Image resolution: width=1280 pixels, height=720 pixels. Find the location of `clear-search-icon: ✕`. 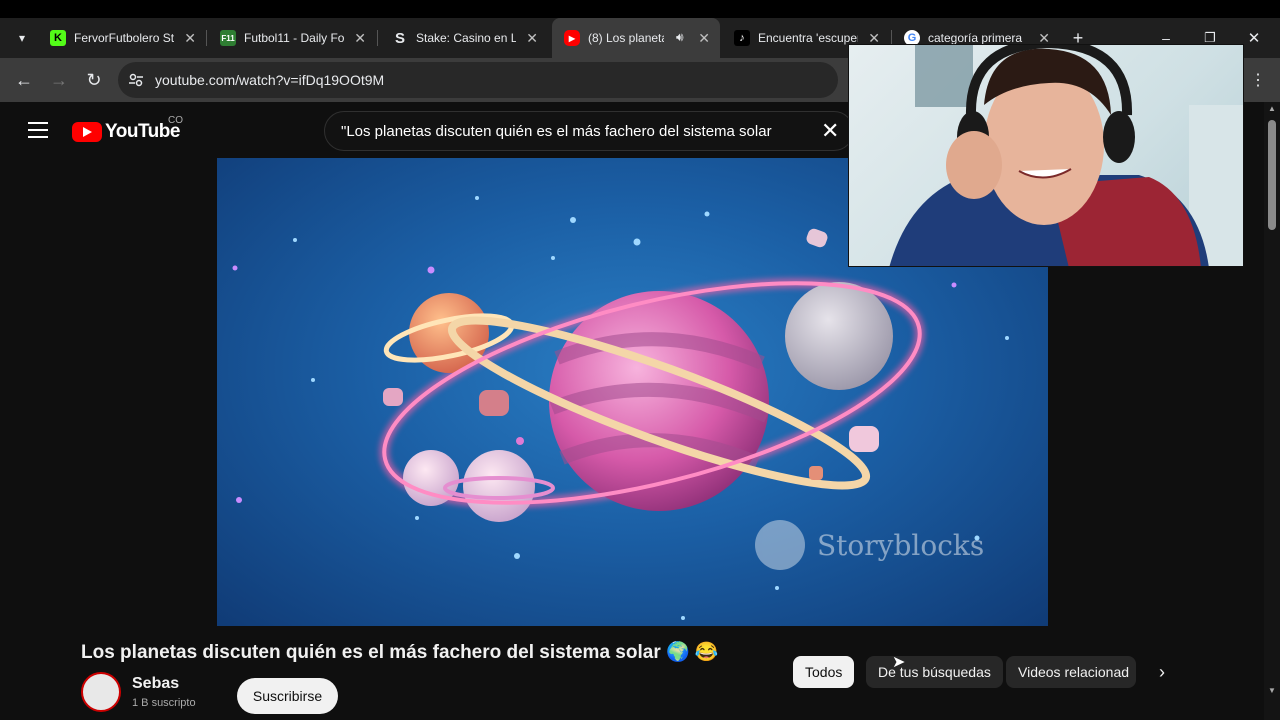

clear-search-icon: ✕ is located at coordinates (830, 131).